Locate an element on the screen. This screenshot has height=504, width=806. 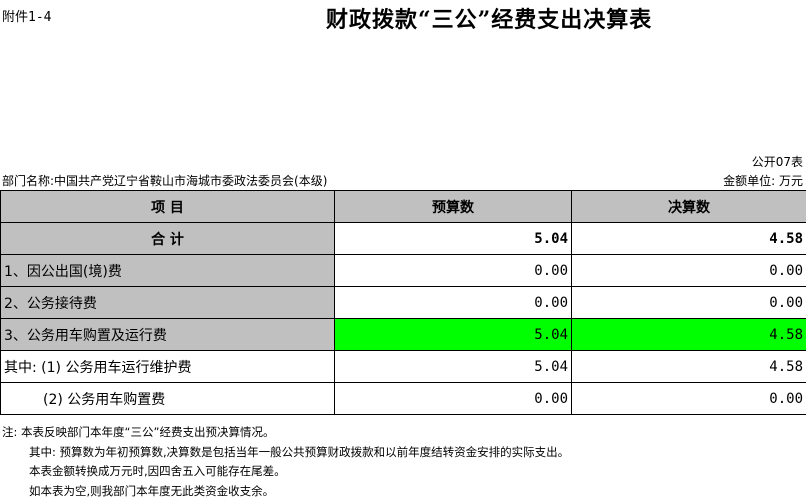
column-header-actual: 决算数 is located at coordinates (688, 206).